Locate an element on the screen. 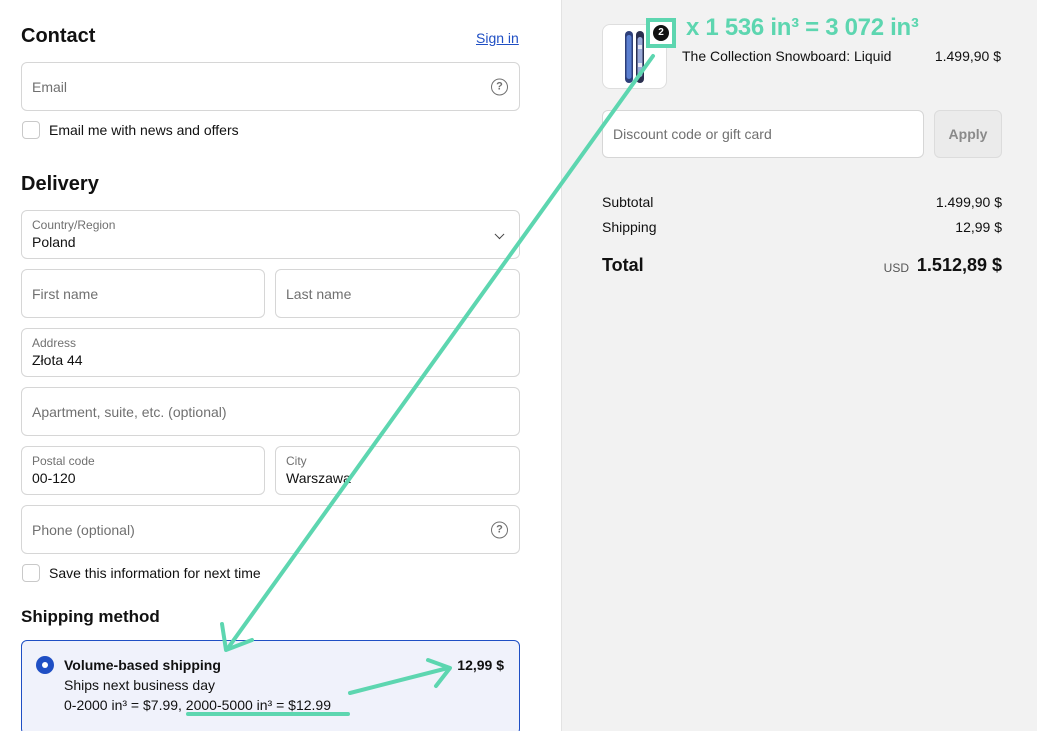  discount-code-input: Discount code or gift card is located at coordinates (763, 134).